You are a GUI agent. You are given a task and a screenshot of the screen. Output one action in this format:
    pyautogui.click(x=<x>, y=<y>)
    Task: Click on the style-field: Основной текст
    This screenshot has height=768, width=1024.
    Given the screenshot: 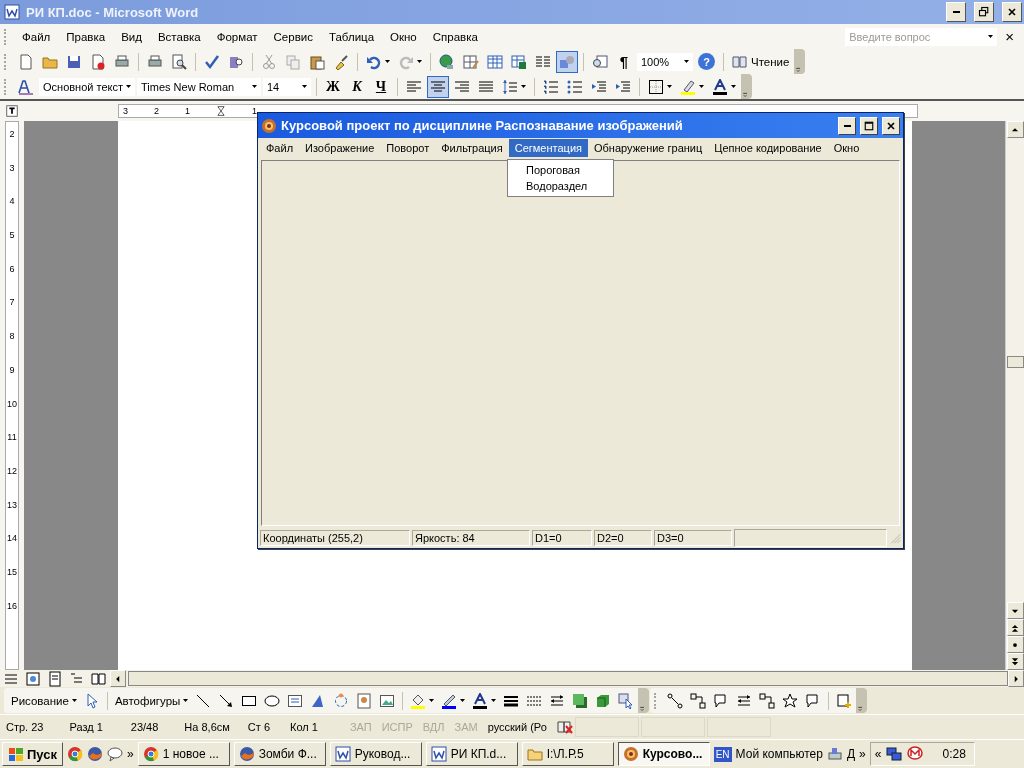 What is the action you would take?
    pyautogui.click(x=87, y=86)
    